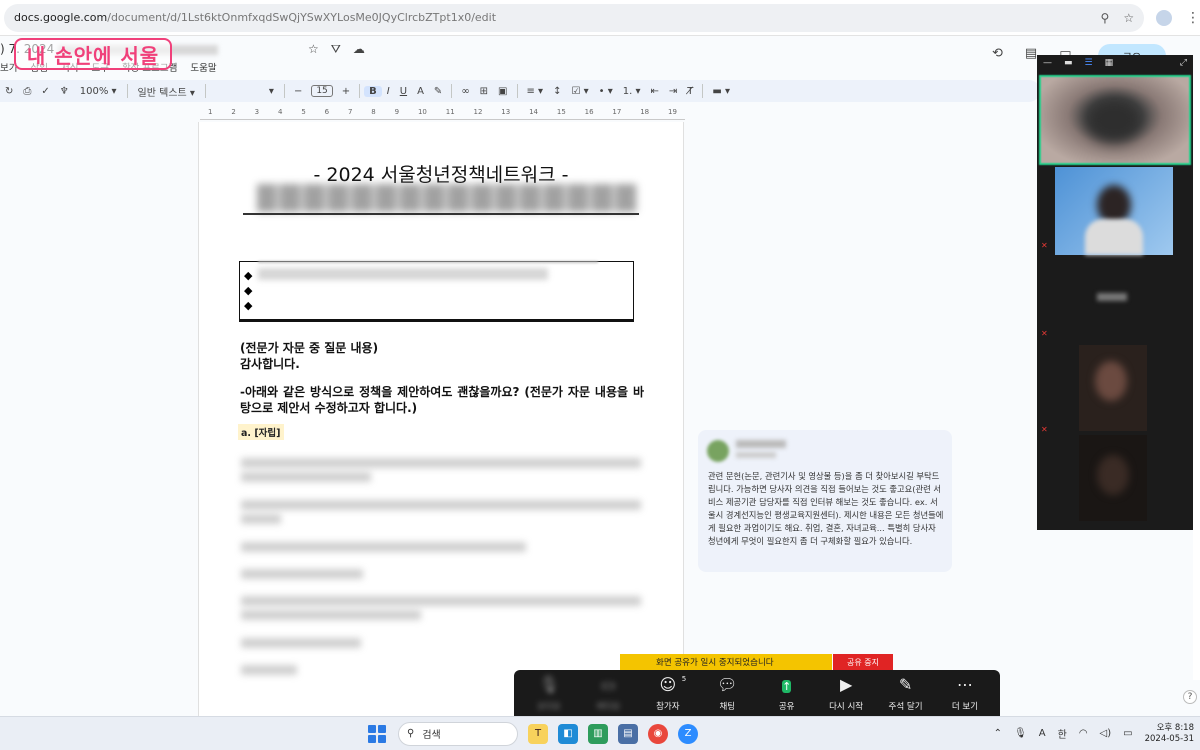  What do you see at coordinates (628, 733) in the screenshot?
I see `notepad-icon: ▤` at bounding box center [628, 733].